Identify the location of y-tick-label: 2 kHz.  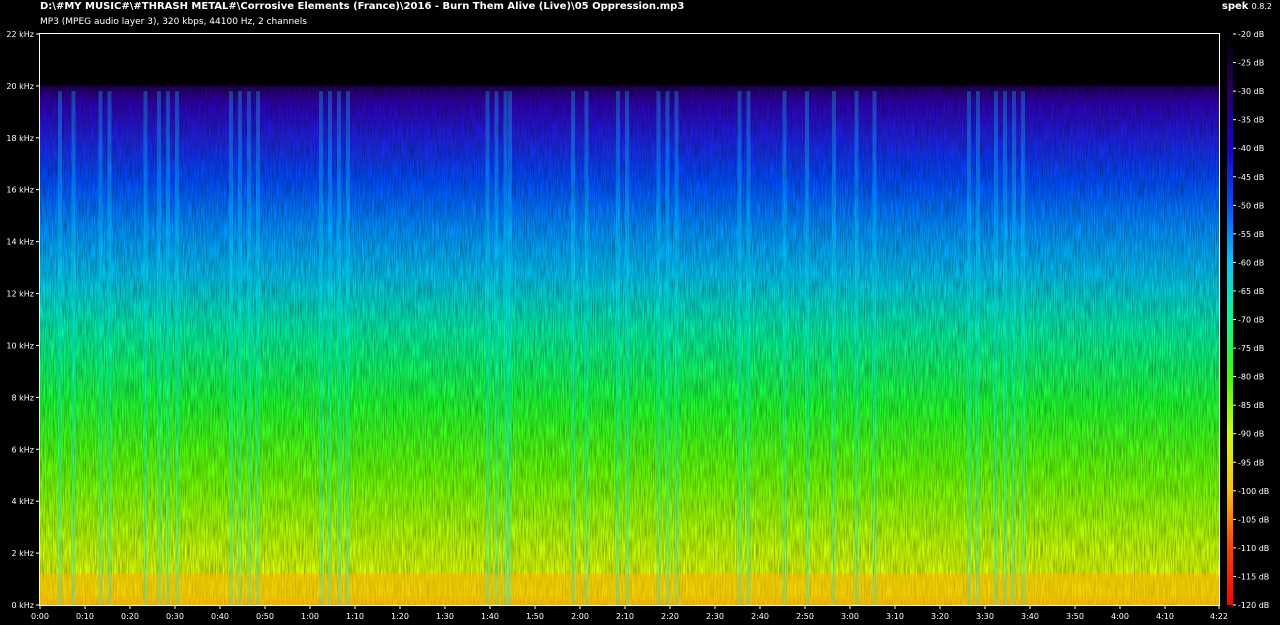
(23, 553).